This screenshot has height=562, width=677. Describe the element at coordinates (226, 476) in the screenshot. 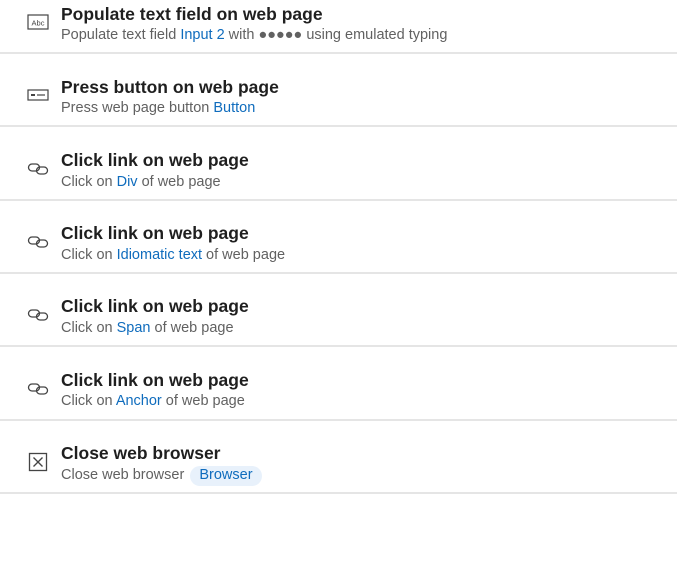

I see `variable-pill-browser: Browser` at that location.